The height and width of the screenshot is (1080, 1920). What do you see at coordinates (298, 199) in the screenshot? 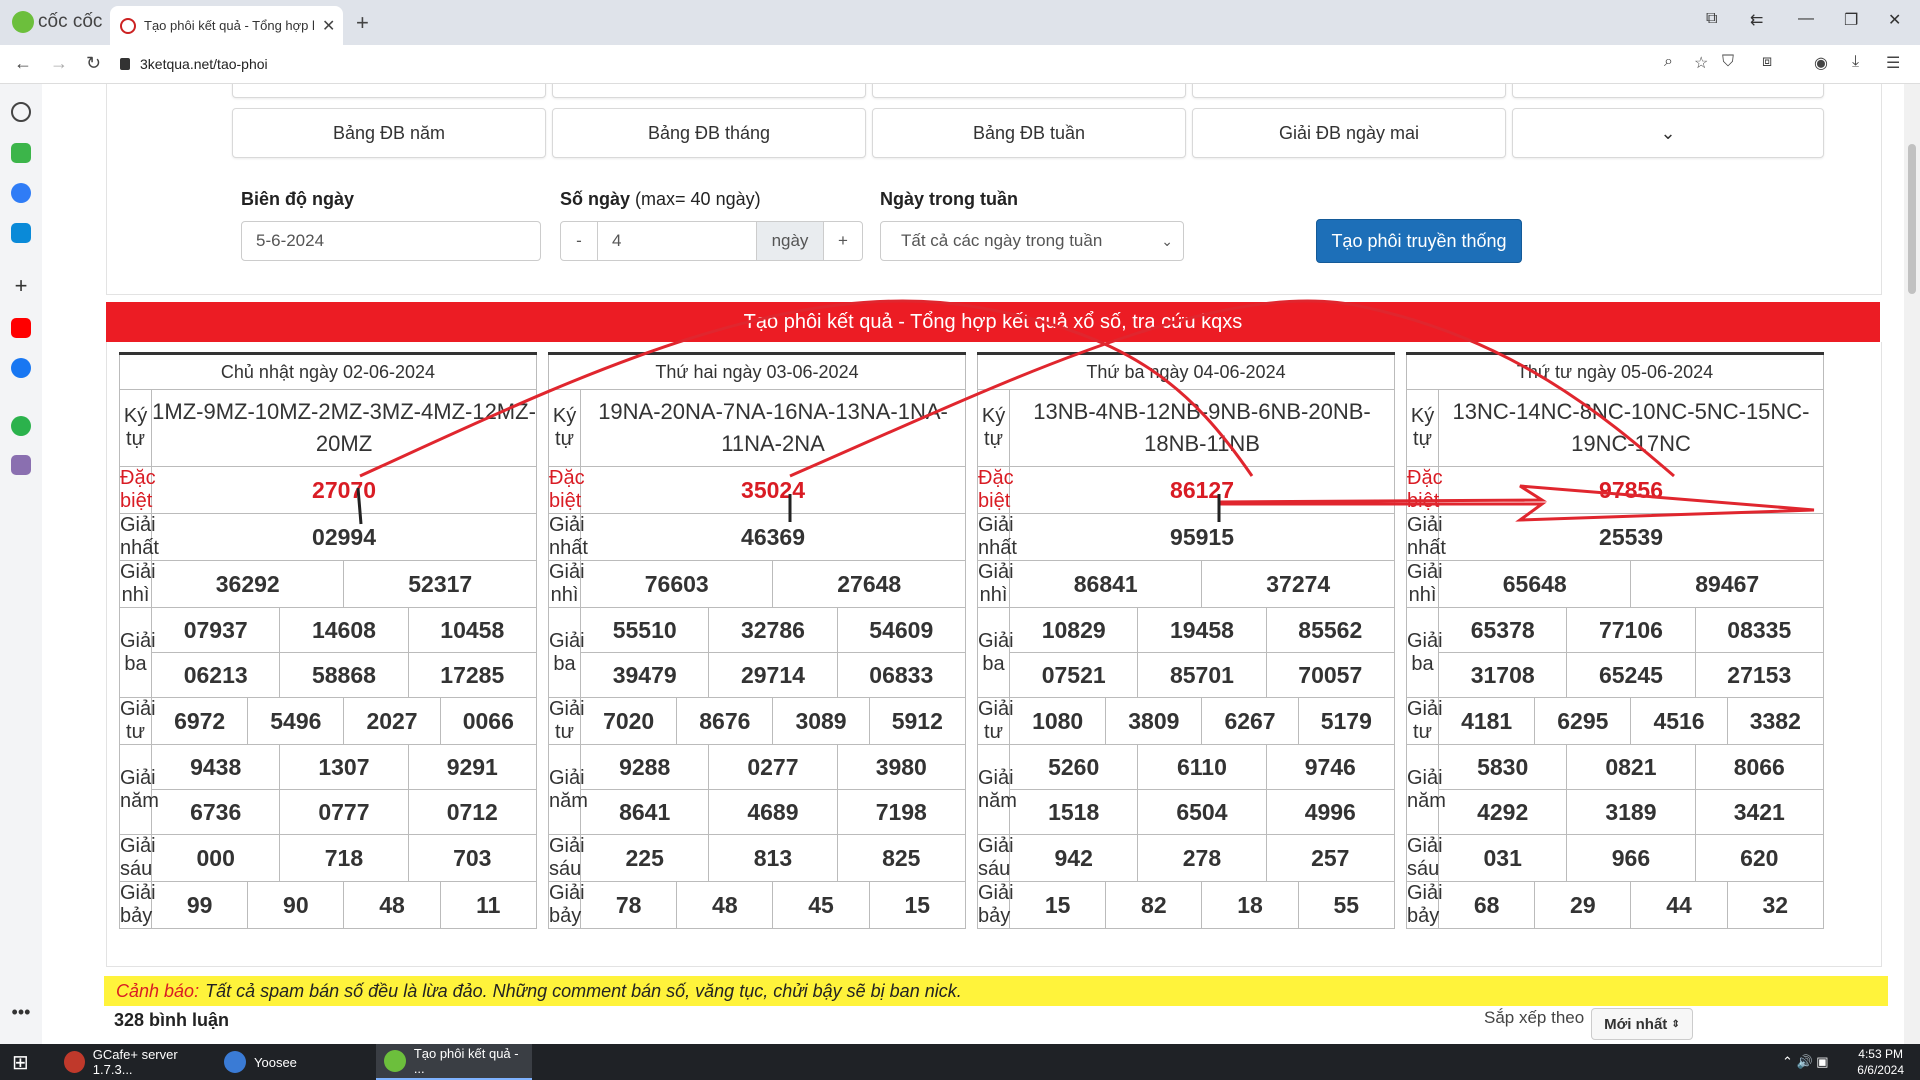
I see `date-label: Biên độ ngày` at bounding box center [298, 199].